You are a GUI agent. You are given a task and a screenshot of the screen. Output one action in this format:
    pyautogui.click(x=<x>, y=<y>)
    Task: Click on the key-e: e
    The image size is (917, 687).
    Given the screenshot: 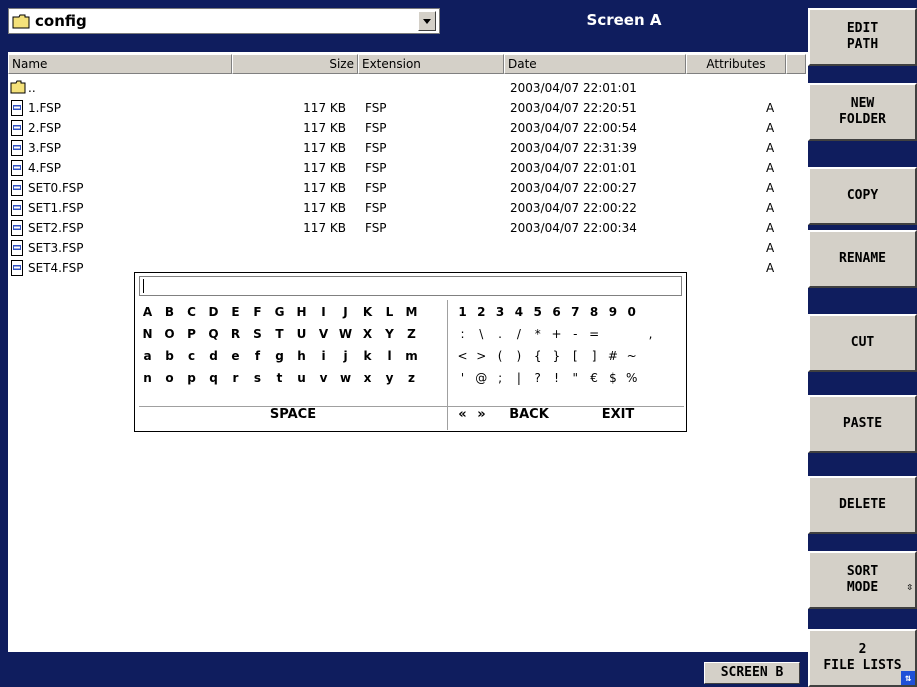 What is the action you would take?
    pyautogui.click(x=235, y=356)
    